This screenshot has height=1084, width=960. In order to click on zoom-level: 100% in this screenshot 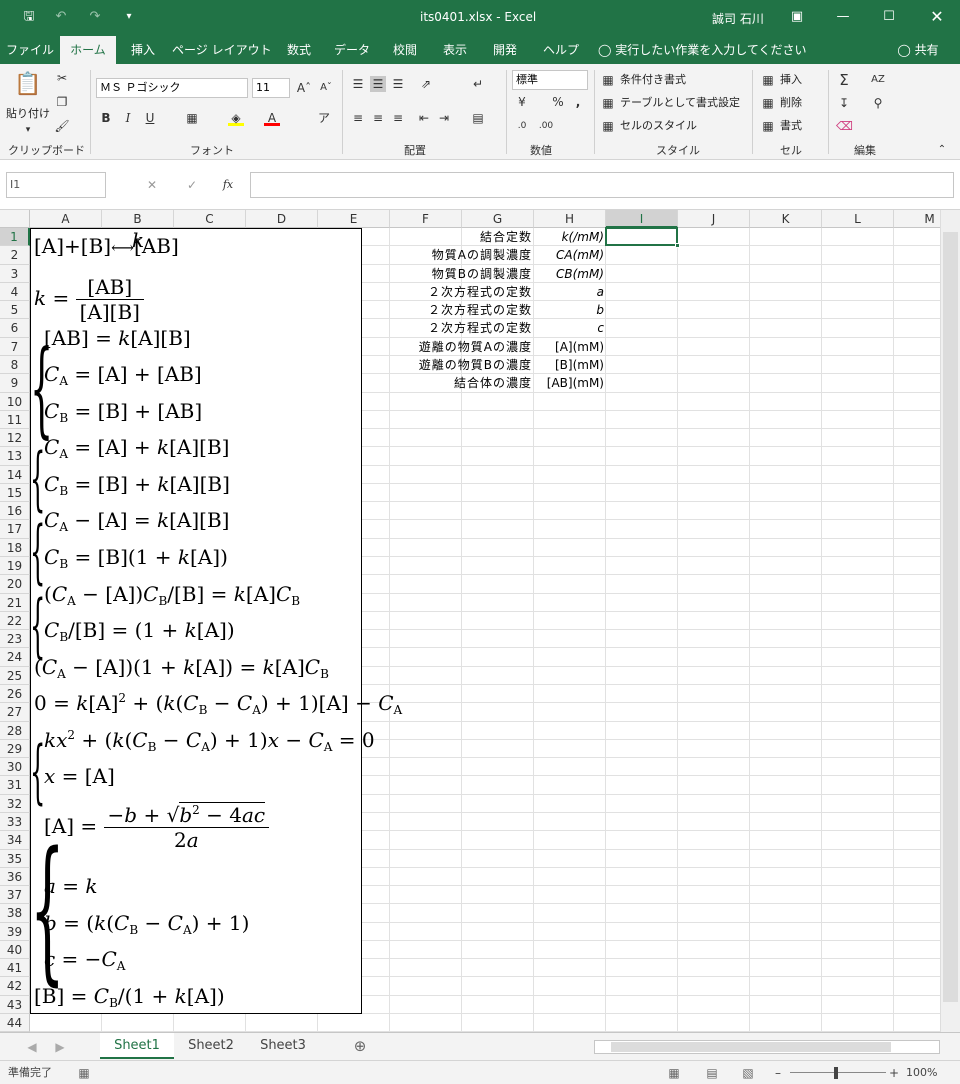, I will do `click(921, 1073)`.